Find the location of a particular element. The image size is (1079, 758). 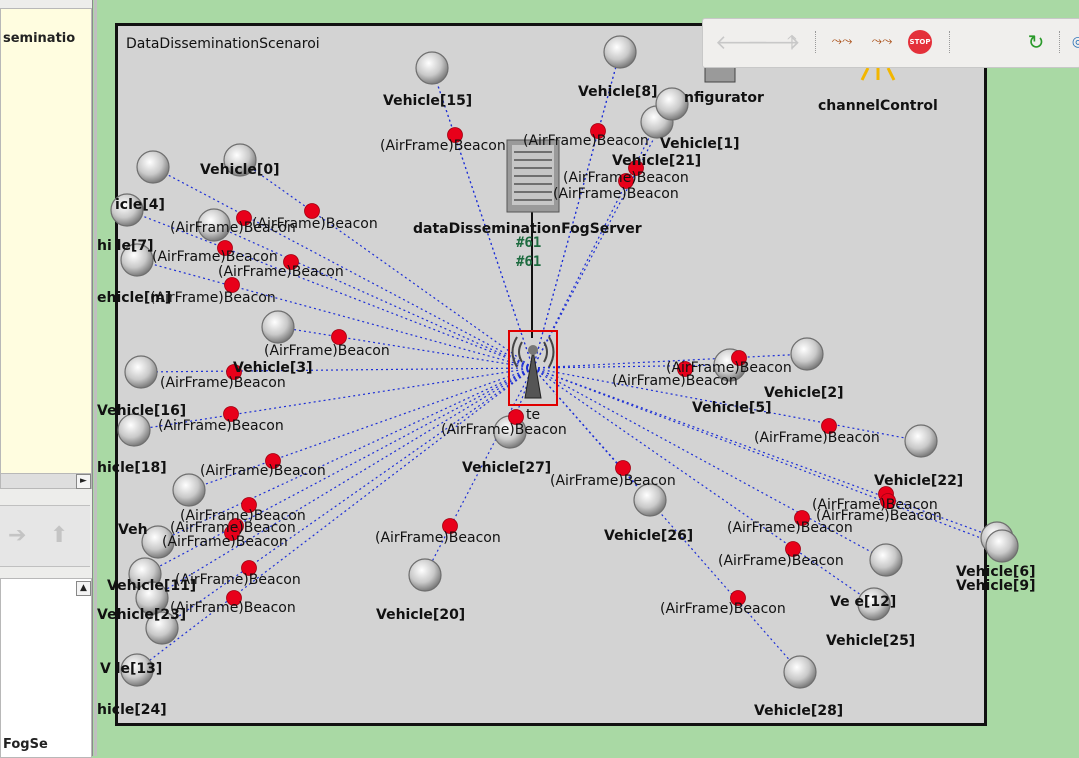

simulation-toolbar: 🡐 🡒 🡑 ⤳⤳ ⤳⤳ STOP ↻ ◎ is located at coordinates (890, 43).